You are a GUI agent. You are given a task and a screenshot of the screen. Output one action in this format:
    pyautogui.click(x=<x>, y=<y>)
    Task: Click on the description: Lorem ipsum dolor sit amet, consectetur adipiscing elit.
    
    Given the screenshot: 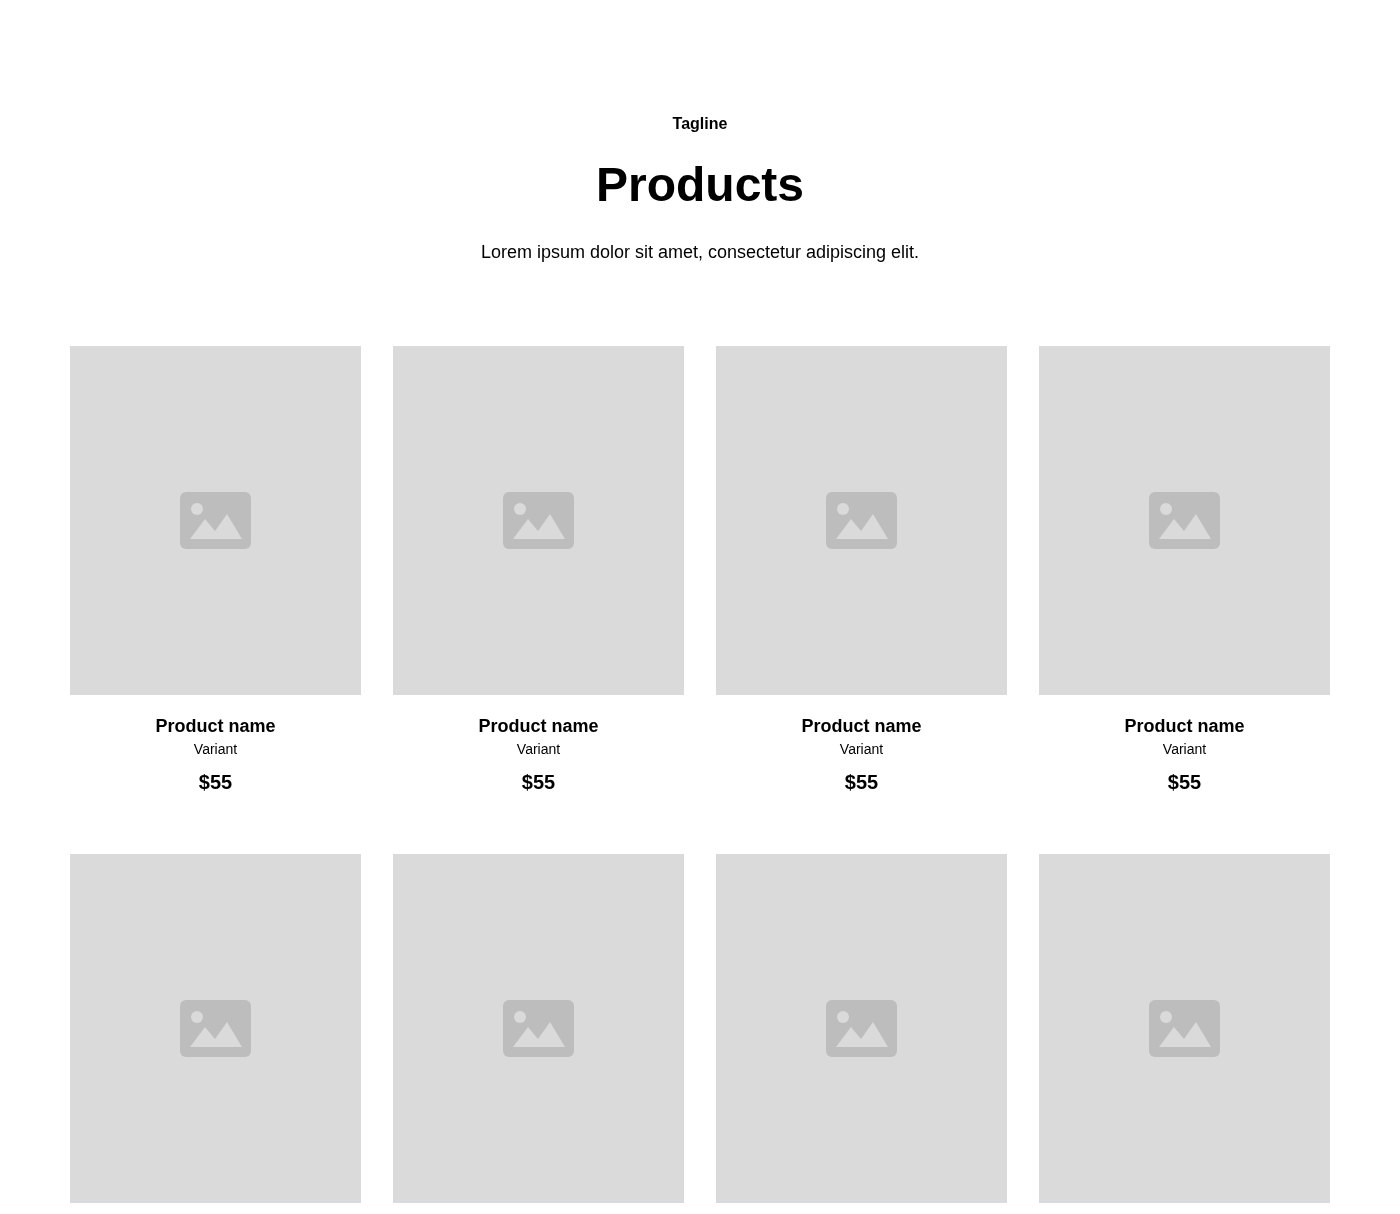 What is the action you would take?
    pyautogui.click(x=700, y=252)
    